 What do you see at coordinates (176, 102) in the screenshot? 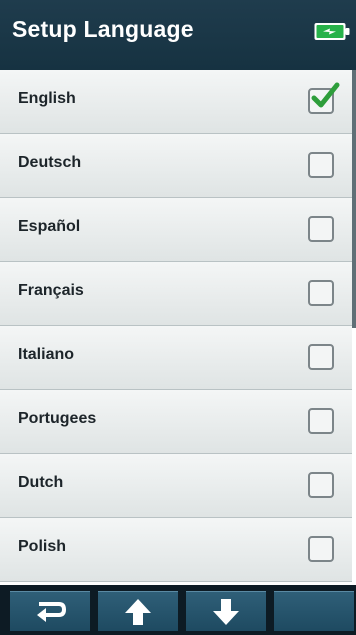
I see `language-row-english: English` at bounding box center [176, 102].